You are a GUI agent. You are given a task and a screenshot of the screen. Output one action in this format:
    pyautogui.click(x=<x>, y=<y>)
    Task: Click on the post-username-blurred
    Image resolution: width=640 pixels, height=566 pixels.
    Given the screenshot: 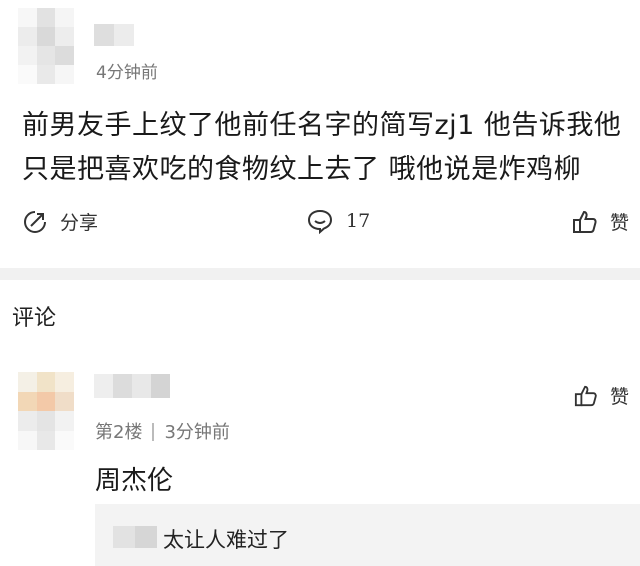 What is the action you would take?
    pyautogui.click(x=114, y=35)
    